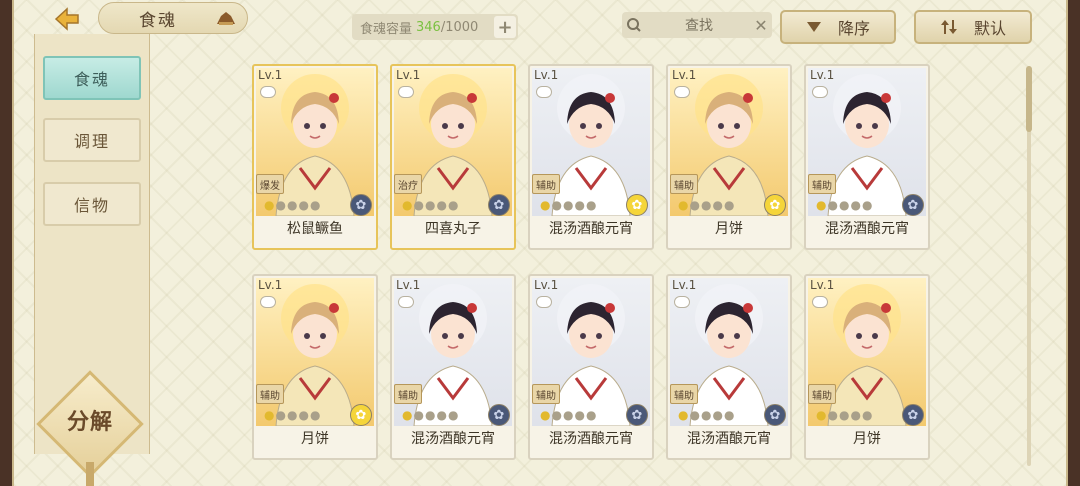  What do you see at coordinates (158, 20) in the screenshot?
I see `page-title: 食魂` at bounding box center [158, 20].